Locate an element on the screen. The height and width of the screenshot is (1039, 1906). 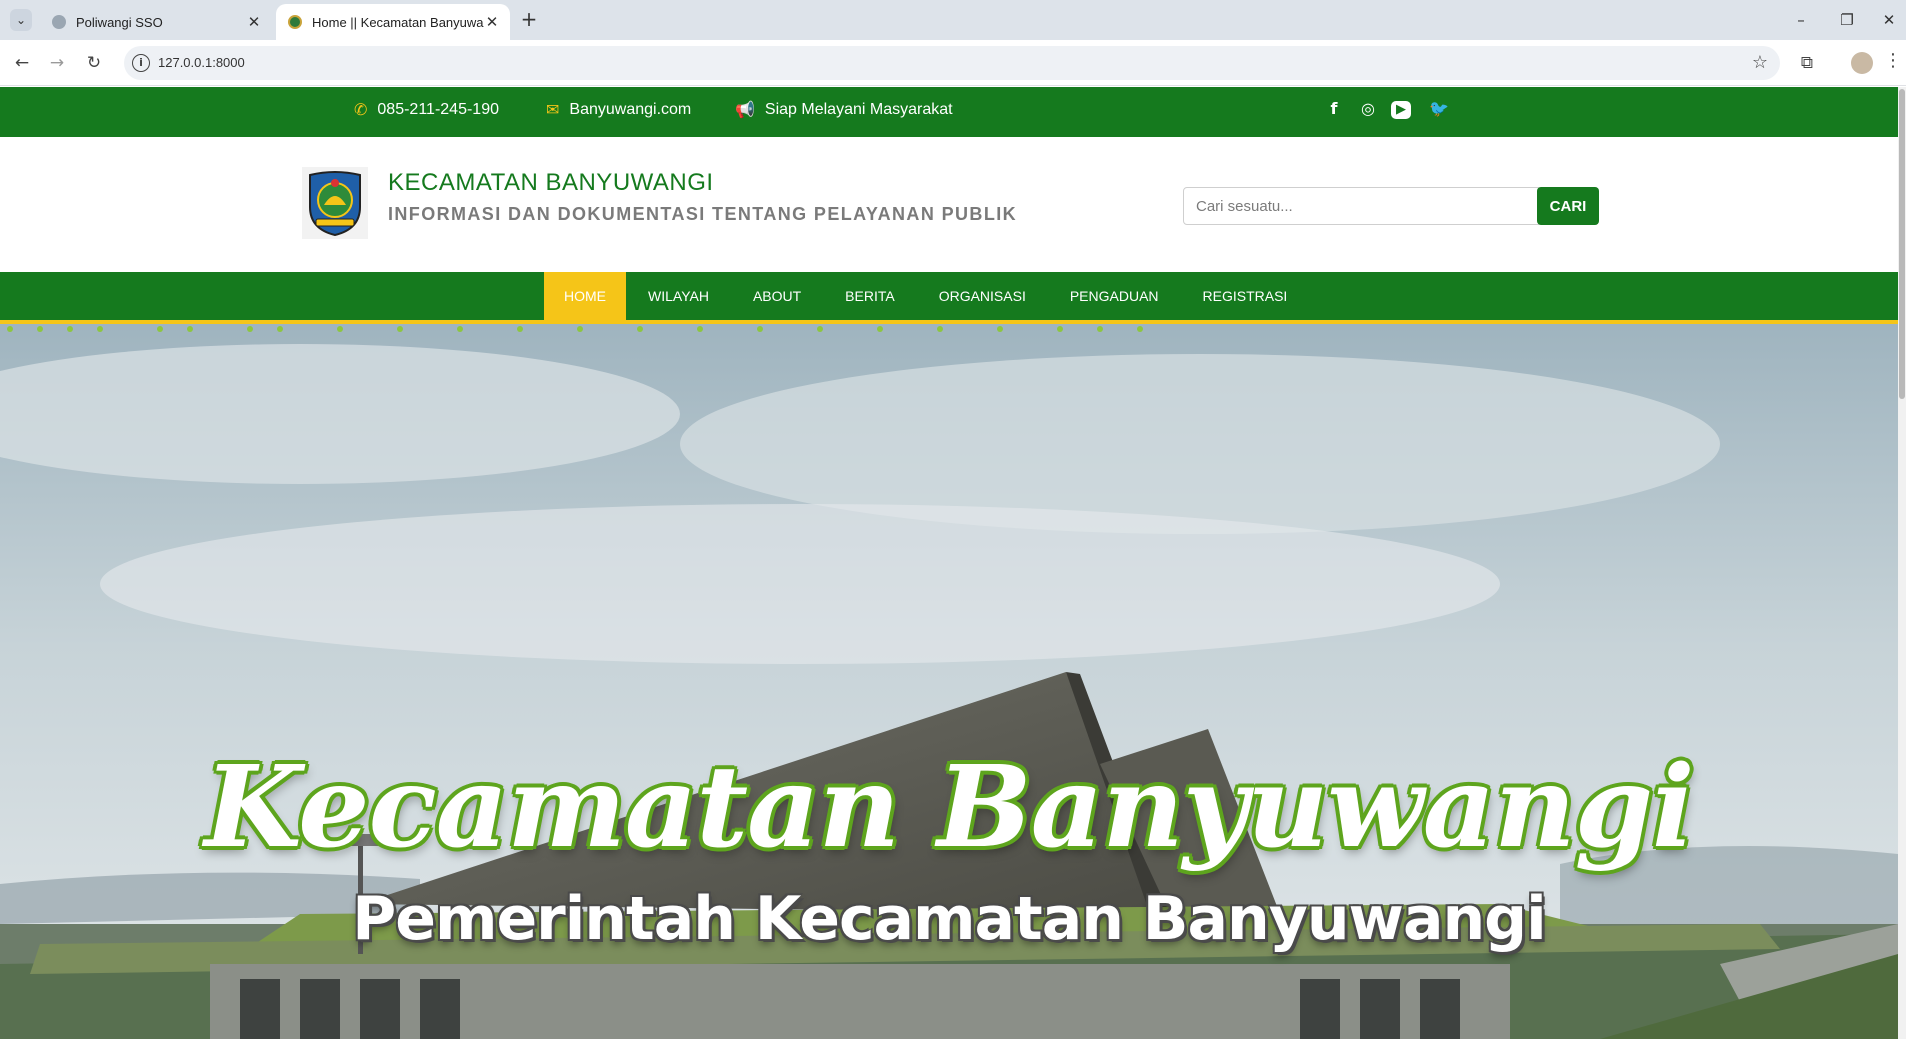
browser-menu-icon: ⋮ is located at coordinates (1893, 63).